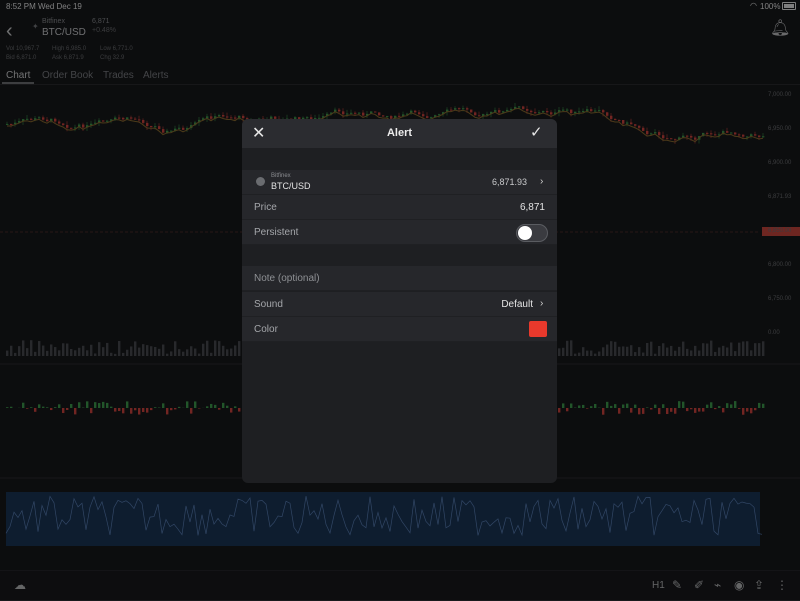  I want to click on pair-row-exchange: Bitfinex, so click(281, 176).